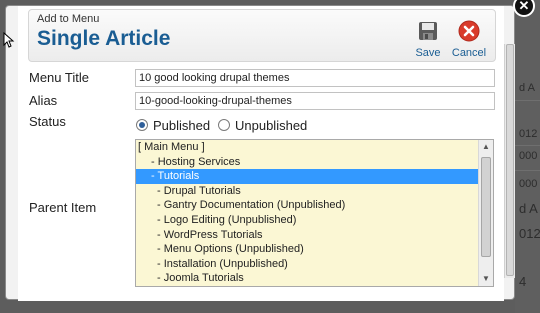 The width and height of the screenshot is (540, 313). What do you see at coordinates (469, 31) in the screenshot?
I see `cancel-icon` at bounding box center [469, 31].